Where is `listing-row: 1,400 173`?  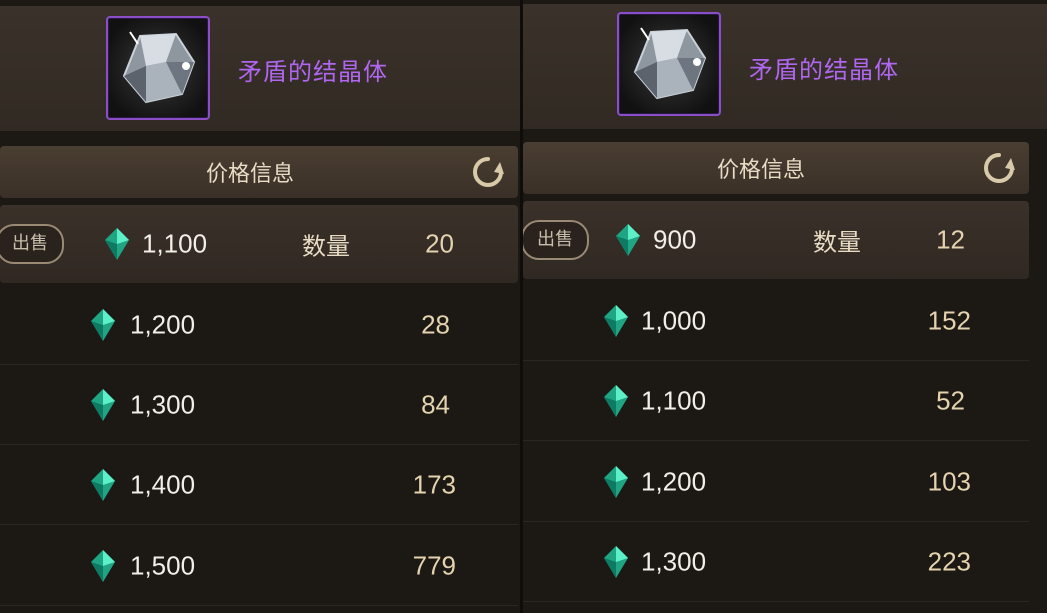
listing-row: 1,400 173 is located at coordinates (259, 485).